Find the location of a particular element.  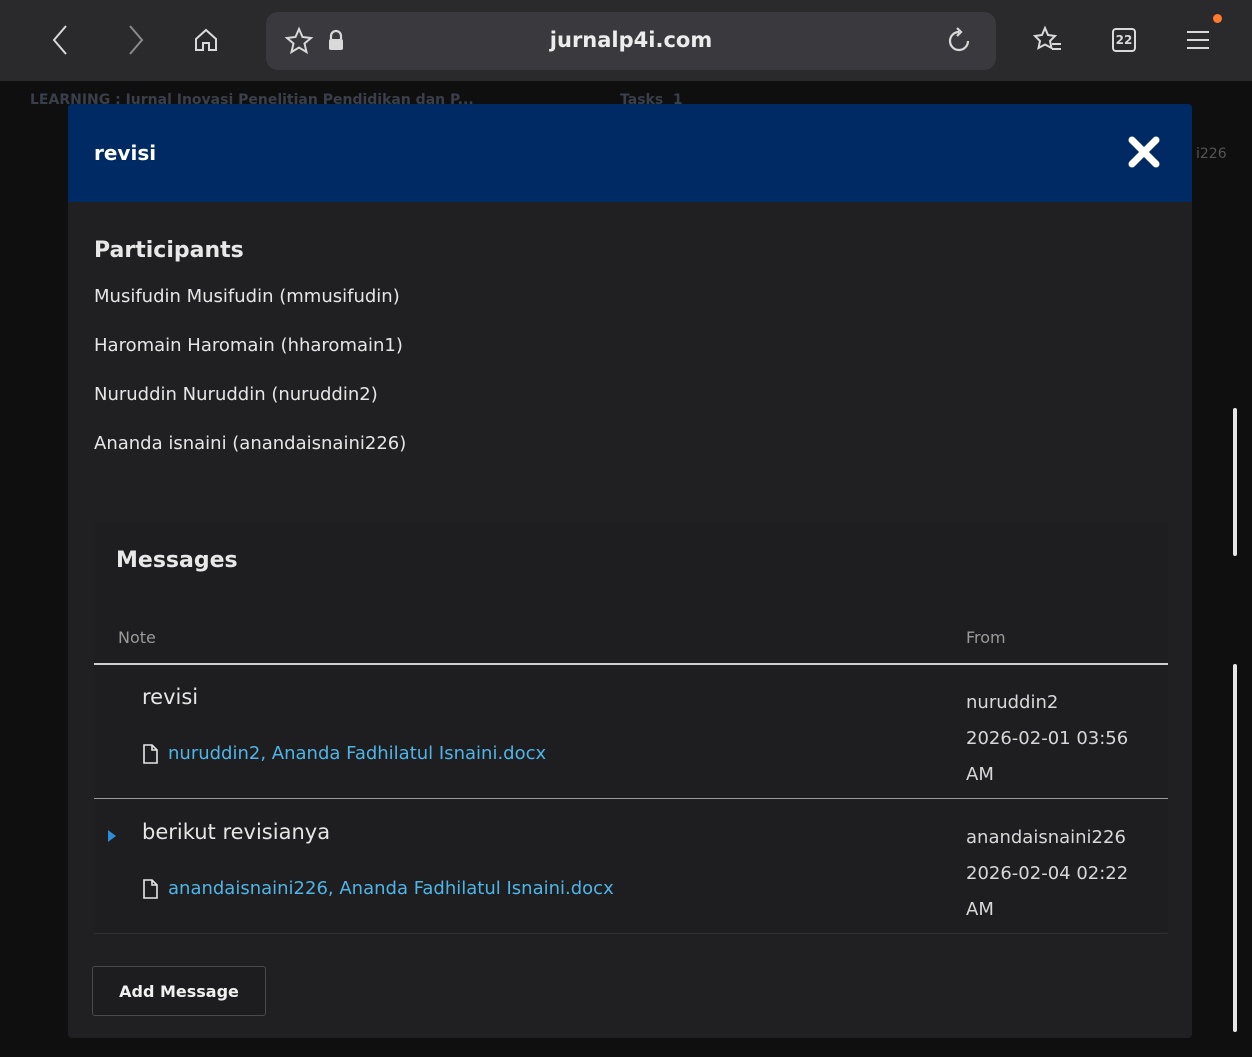

page-scrollbar is located at coordinates (1235, 482).